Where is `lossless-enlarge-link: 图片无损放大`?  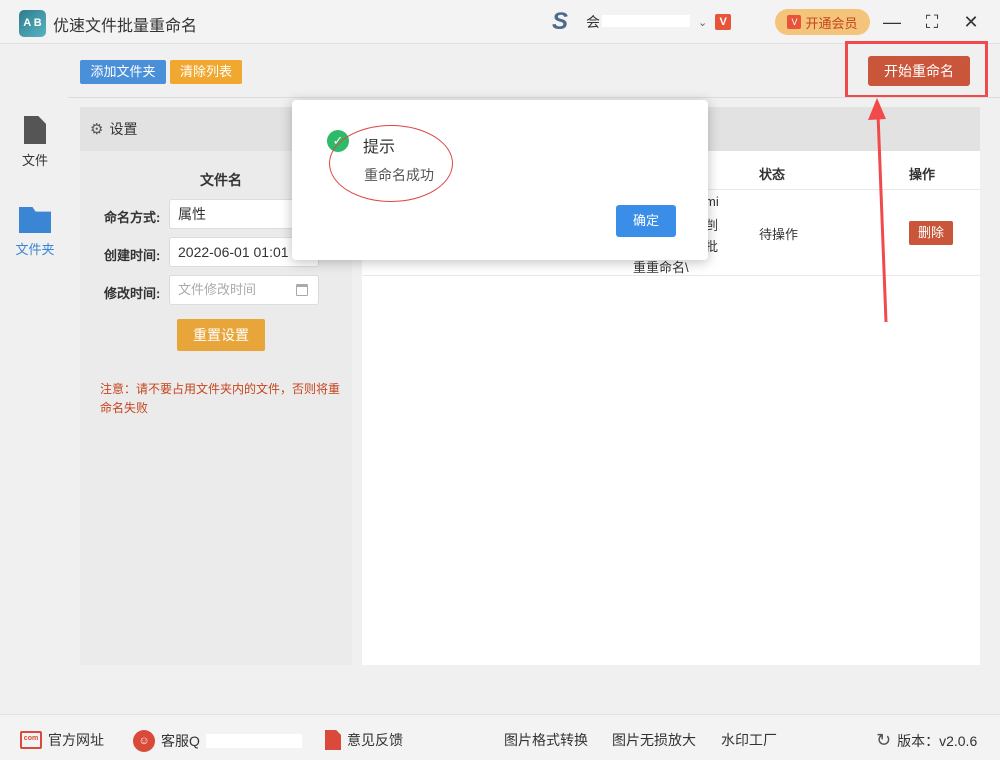 lossless-enlarge-link: 图片无损放大 is located at coordinates (654, 740).